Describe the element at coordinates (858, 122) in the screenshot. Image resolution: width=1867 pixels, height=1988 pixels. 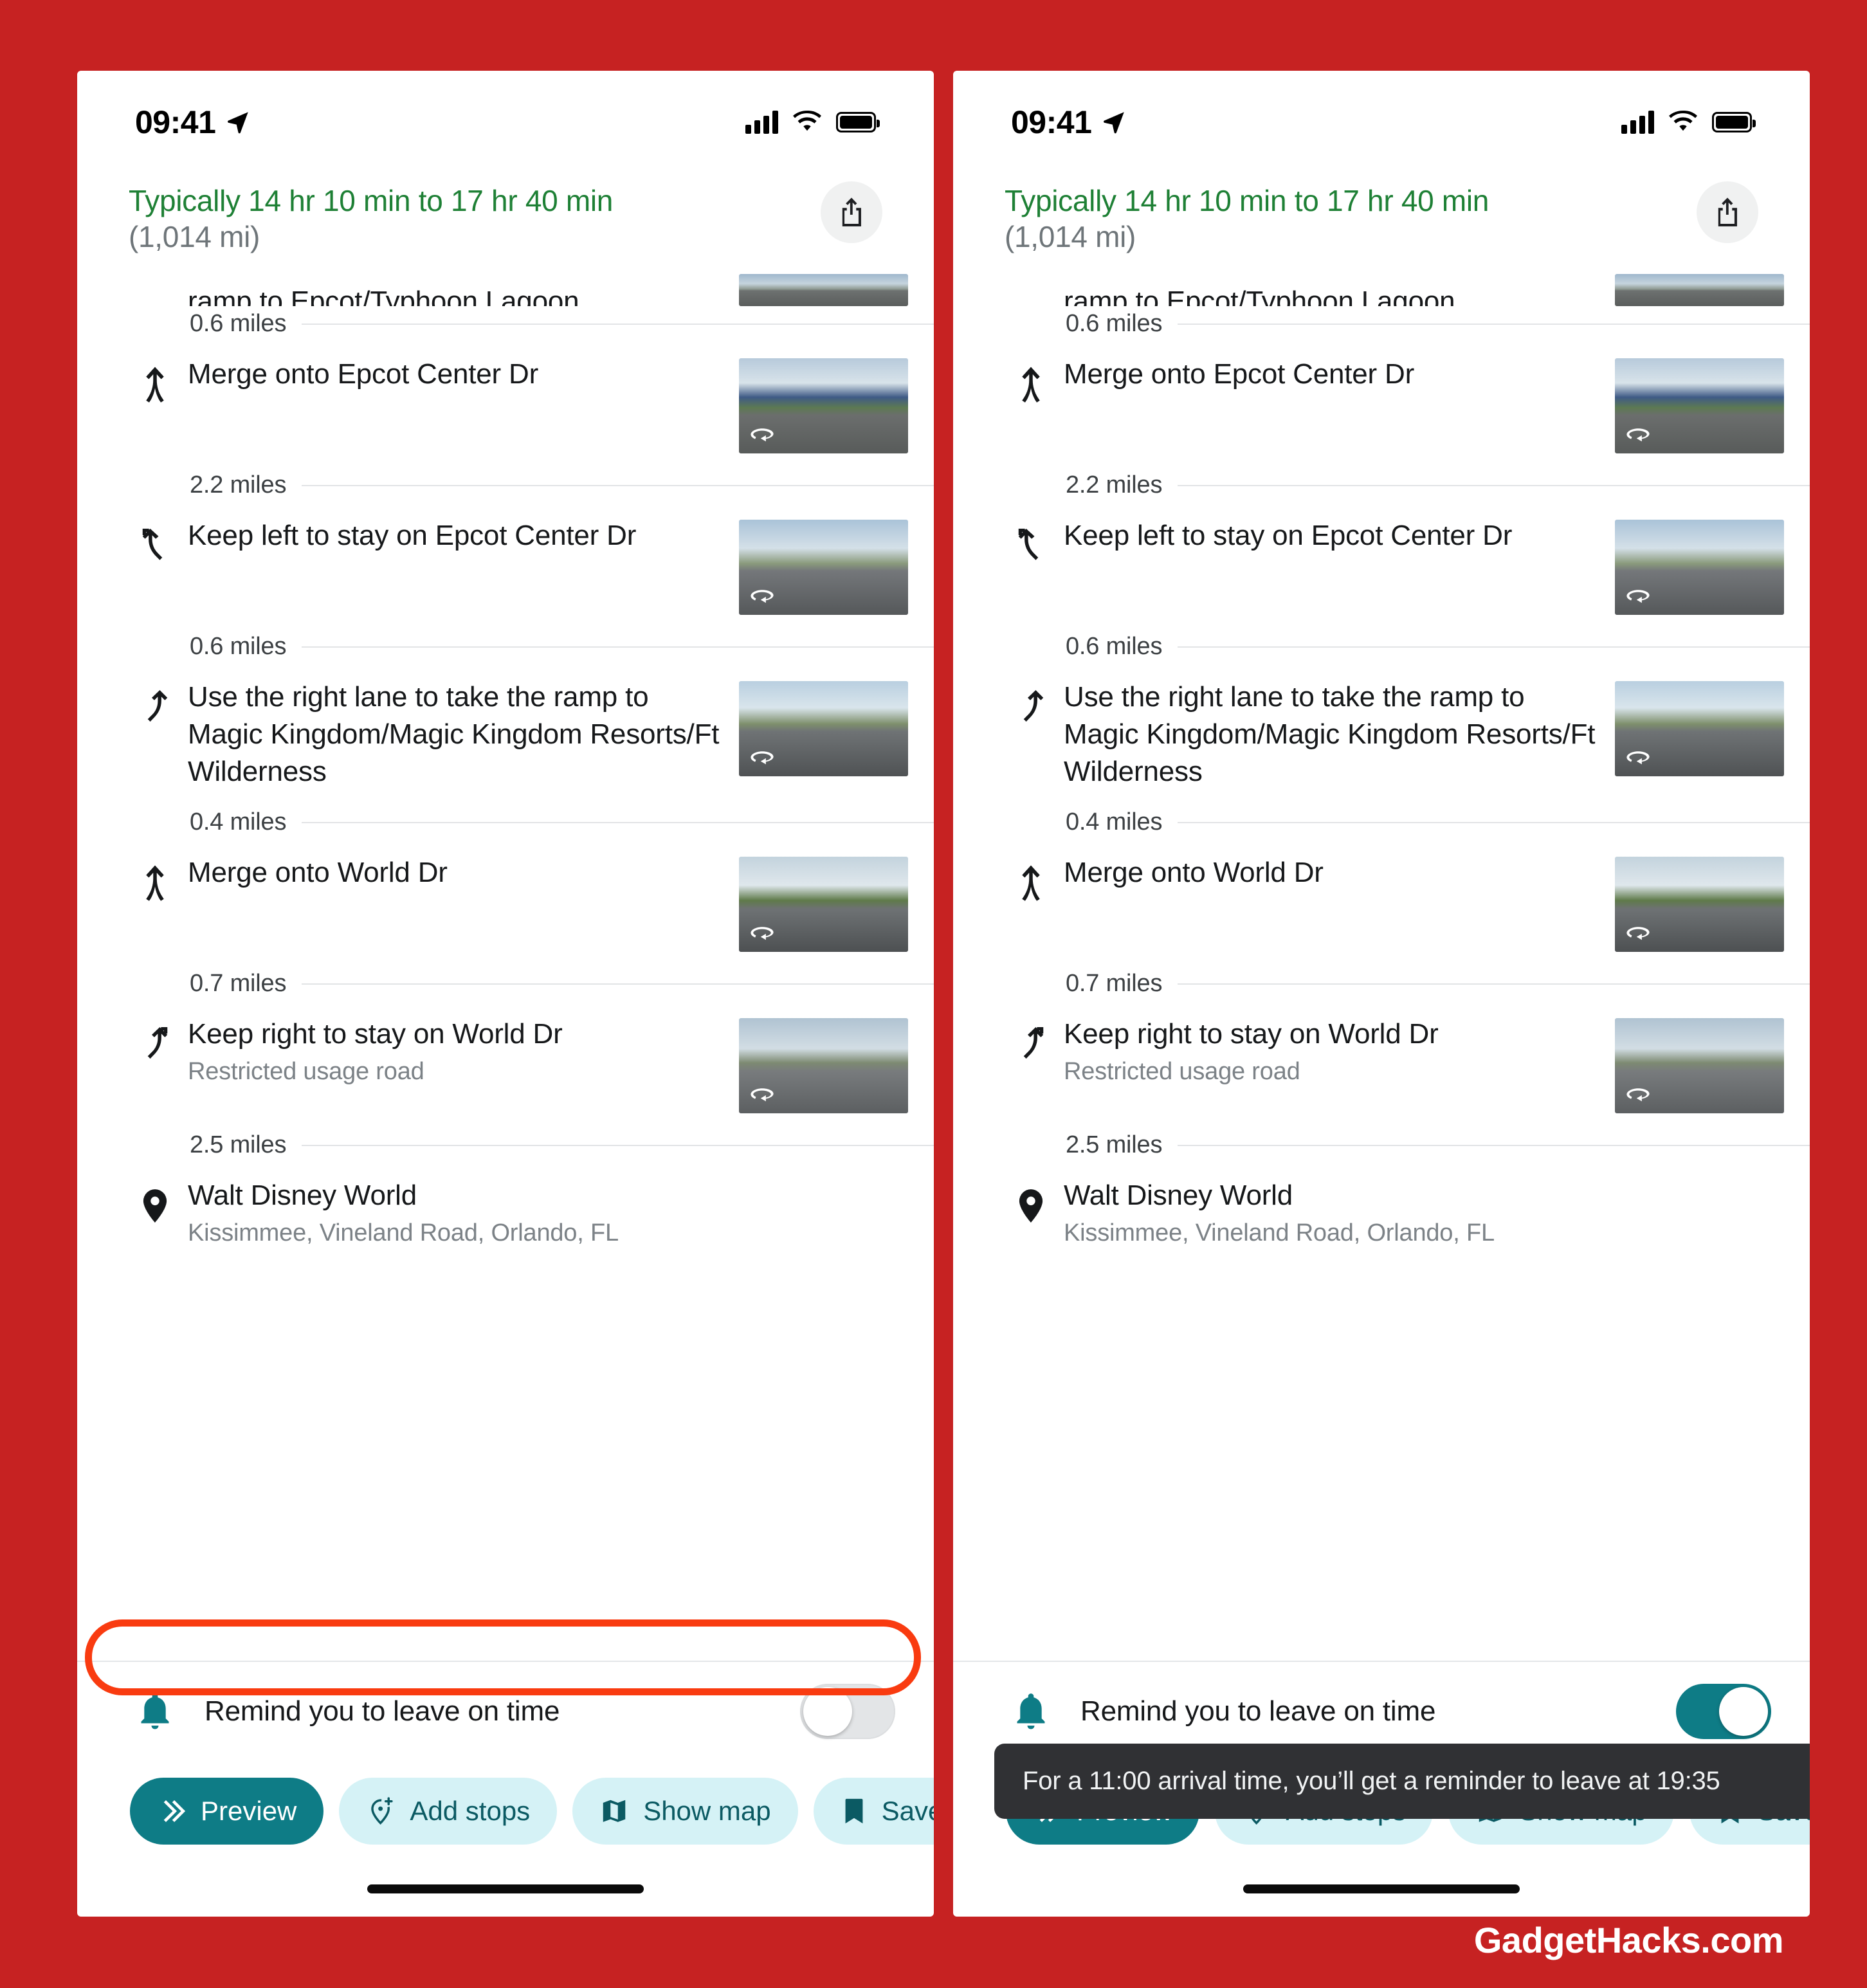
I see `battery-full-icon` at that location.